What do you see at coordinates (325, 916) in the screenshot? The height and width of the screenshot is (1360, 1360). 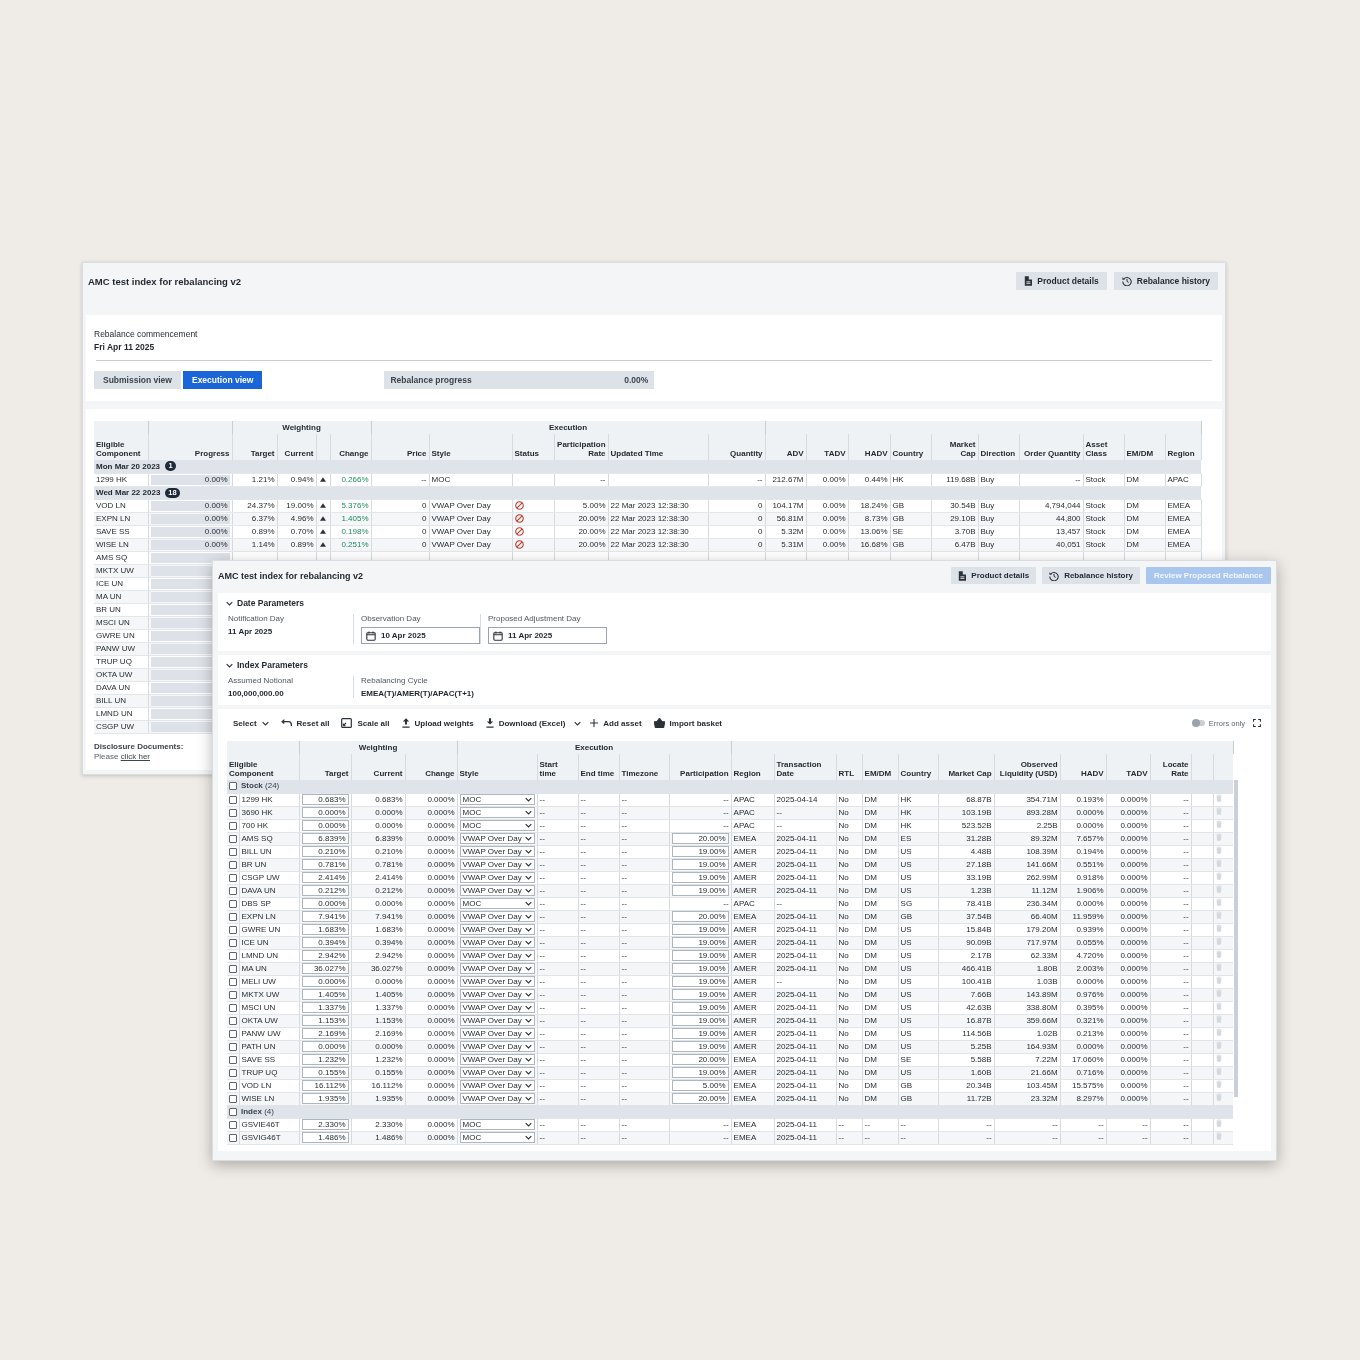 I see `weight-field: 7.941%` at bounding box center [325, 916].